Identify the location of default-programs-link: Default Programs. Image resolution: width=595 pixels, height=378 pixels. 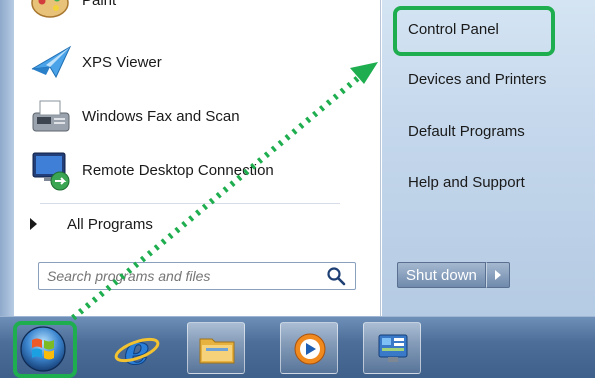
(466, 131).